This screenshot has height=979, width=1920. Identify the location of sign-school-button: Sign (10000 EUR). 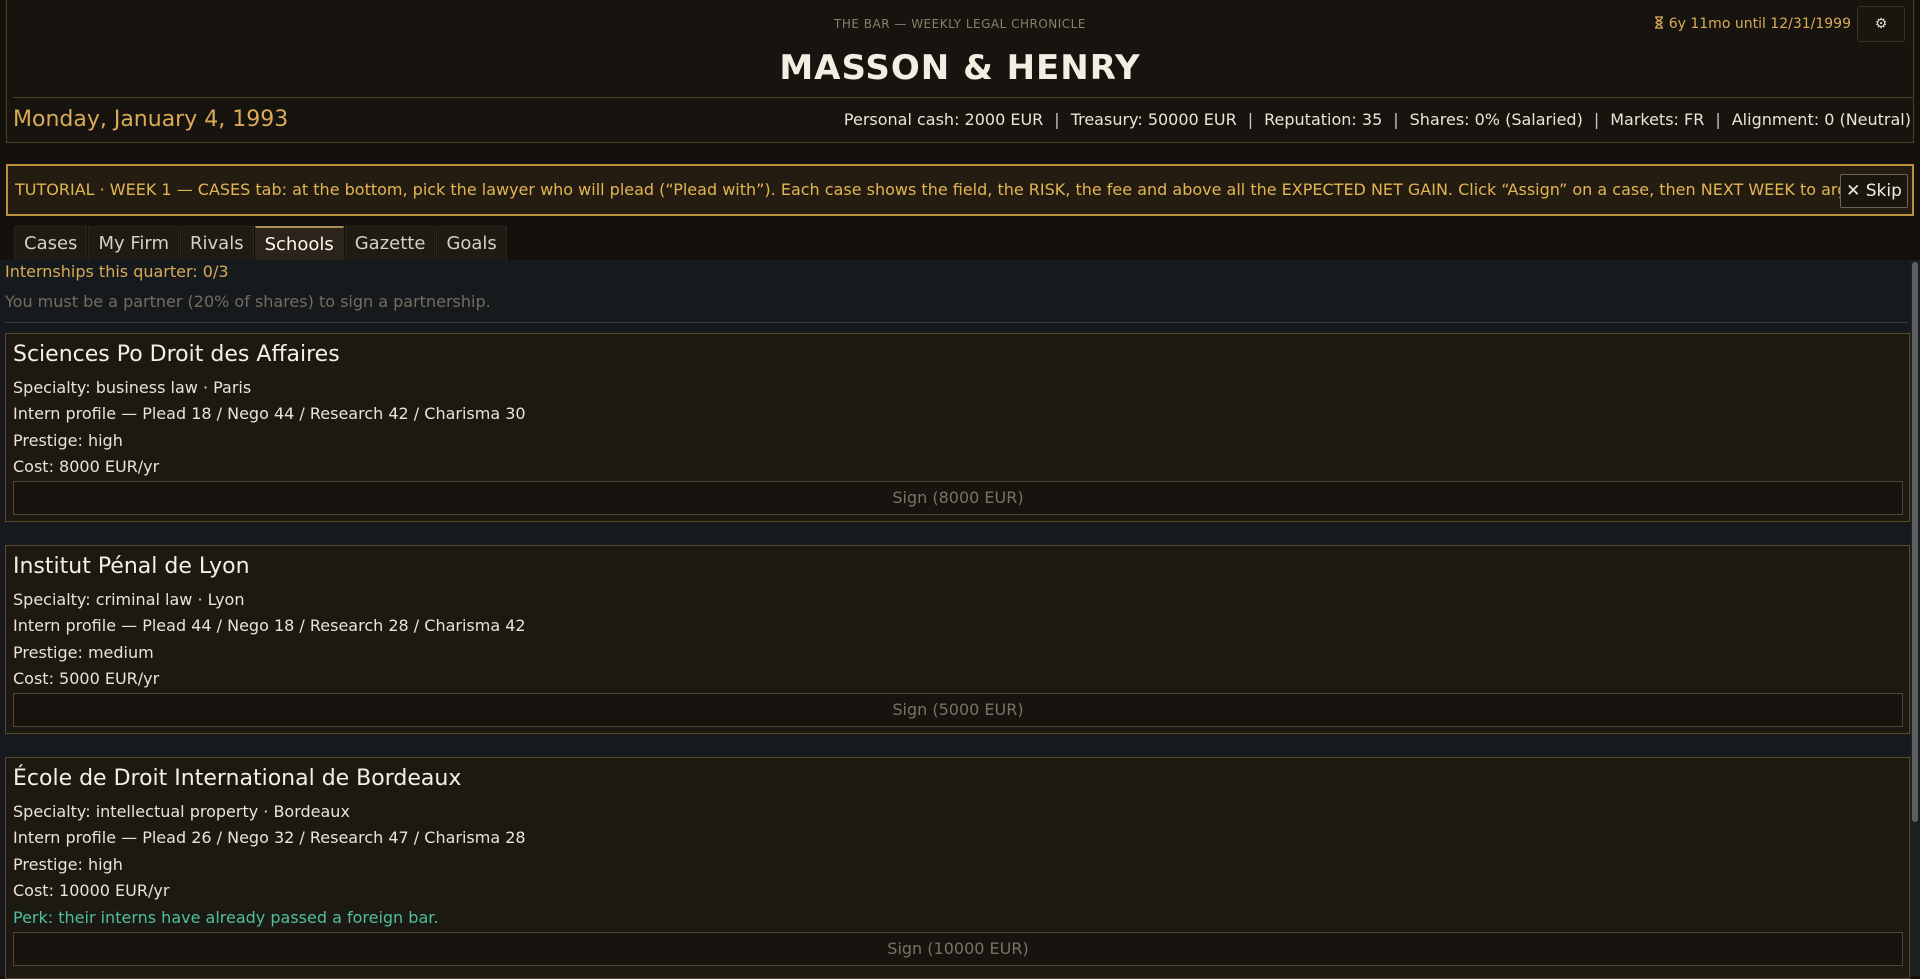
(958, 949).